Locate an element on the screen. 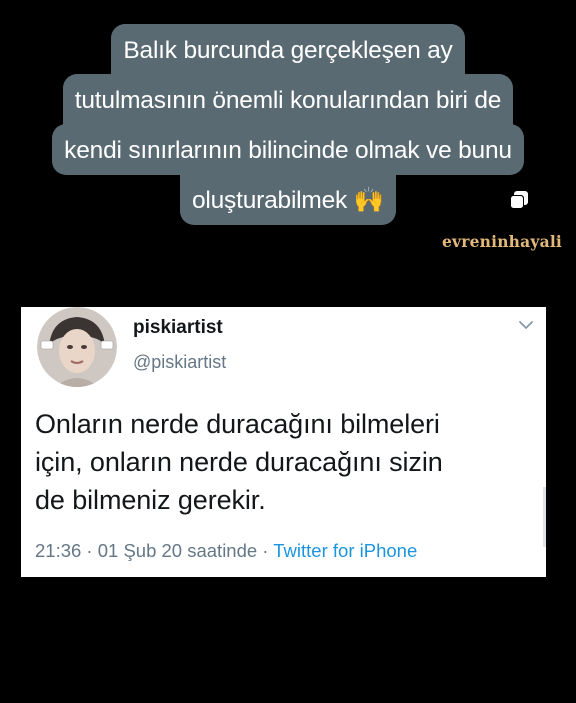 The width and height of the screenshot is (576, 703). caption-line: tutulmasının önemli konularından biri de is located at coordinates (288, 99).